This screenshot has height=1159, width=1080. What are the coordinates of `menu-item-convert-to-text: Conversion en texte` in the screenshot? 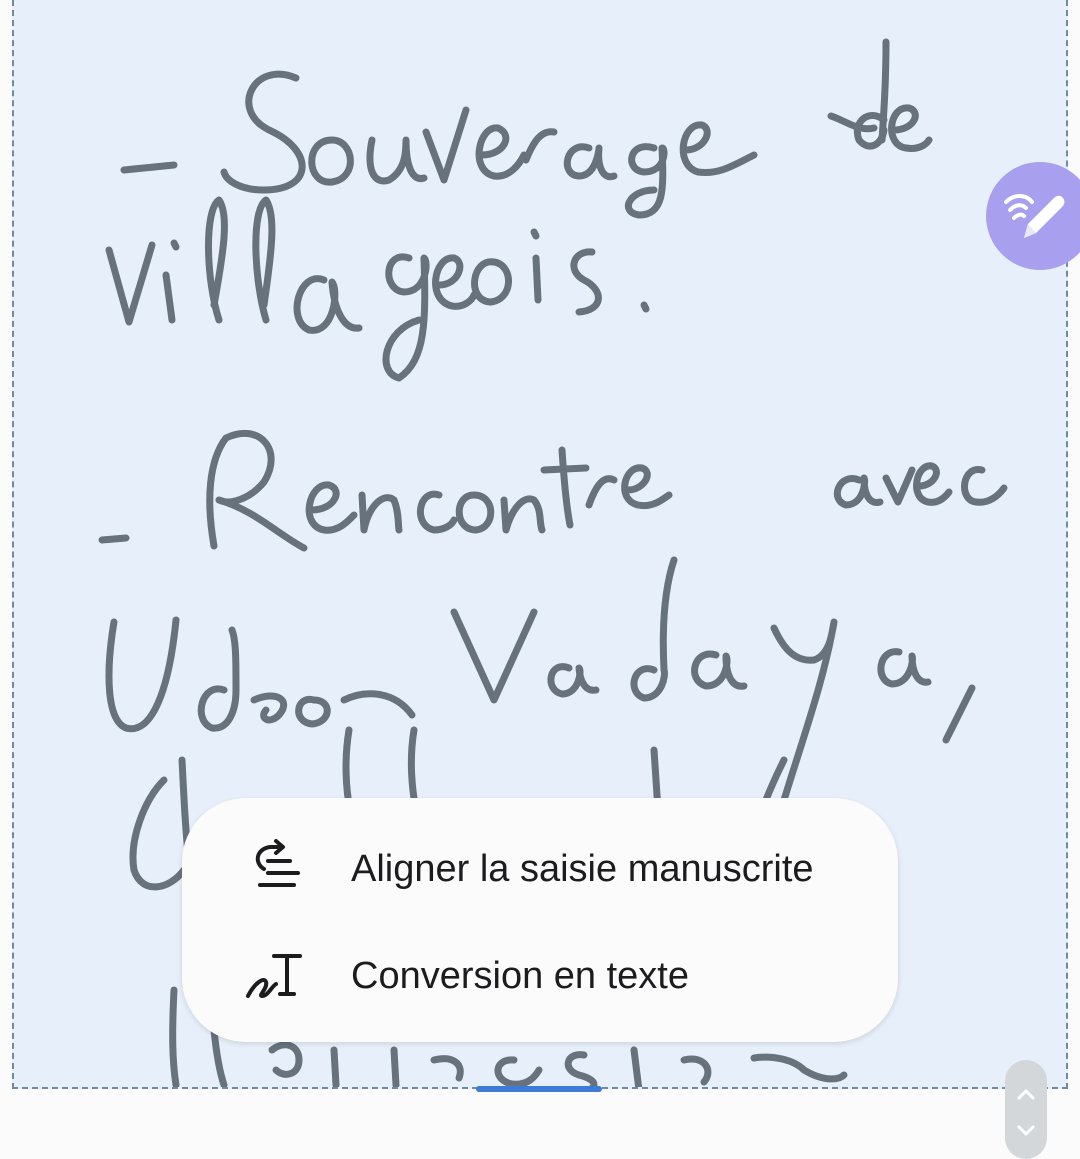 It's located at (465, 976).